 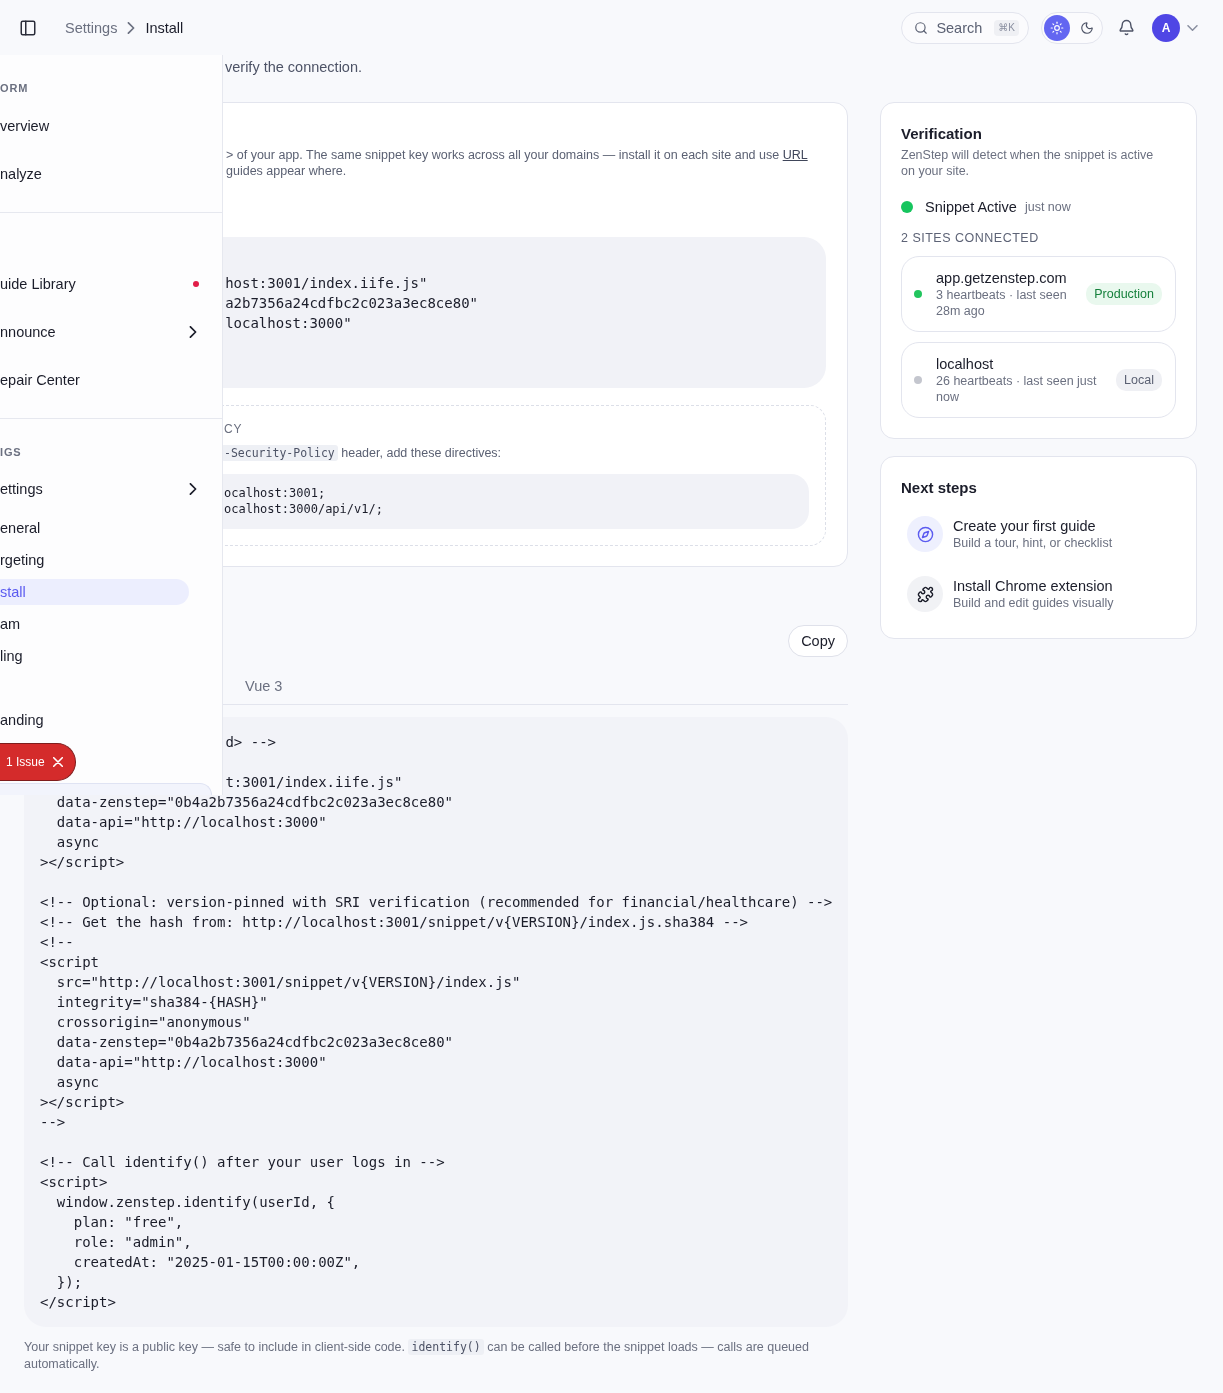 What do you see at coordinates (164, 28) in the screenshot?
I see `breadcrumb-current: Install` at bounding box center [164, 28].